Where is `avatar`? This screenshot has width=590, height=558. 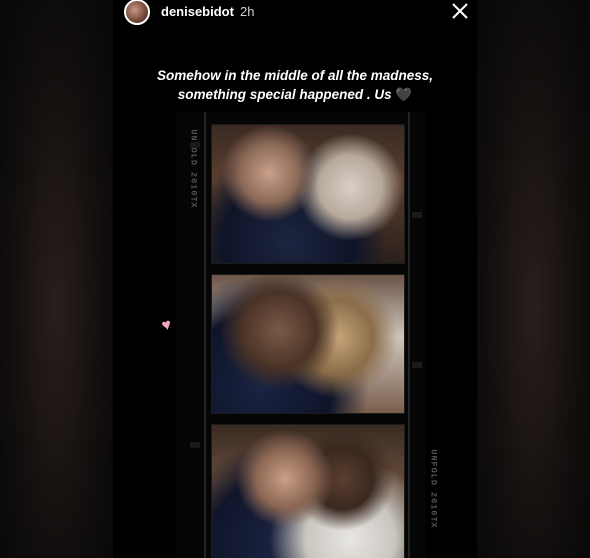 avatar is located at coordinates (137, 12).